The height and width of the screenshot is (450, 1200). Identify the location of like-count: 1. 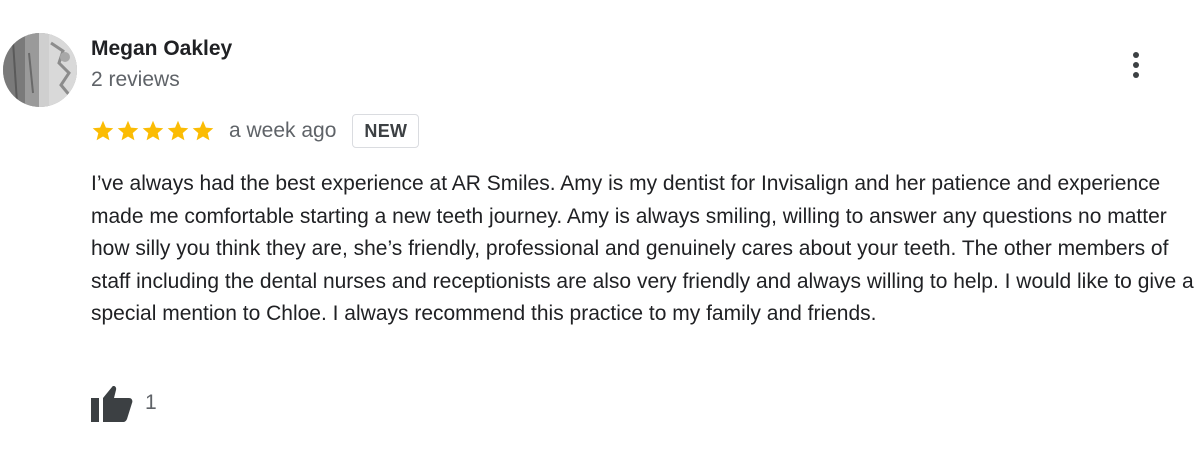
(151, 402).